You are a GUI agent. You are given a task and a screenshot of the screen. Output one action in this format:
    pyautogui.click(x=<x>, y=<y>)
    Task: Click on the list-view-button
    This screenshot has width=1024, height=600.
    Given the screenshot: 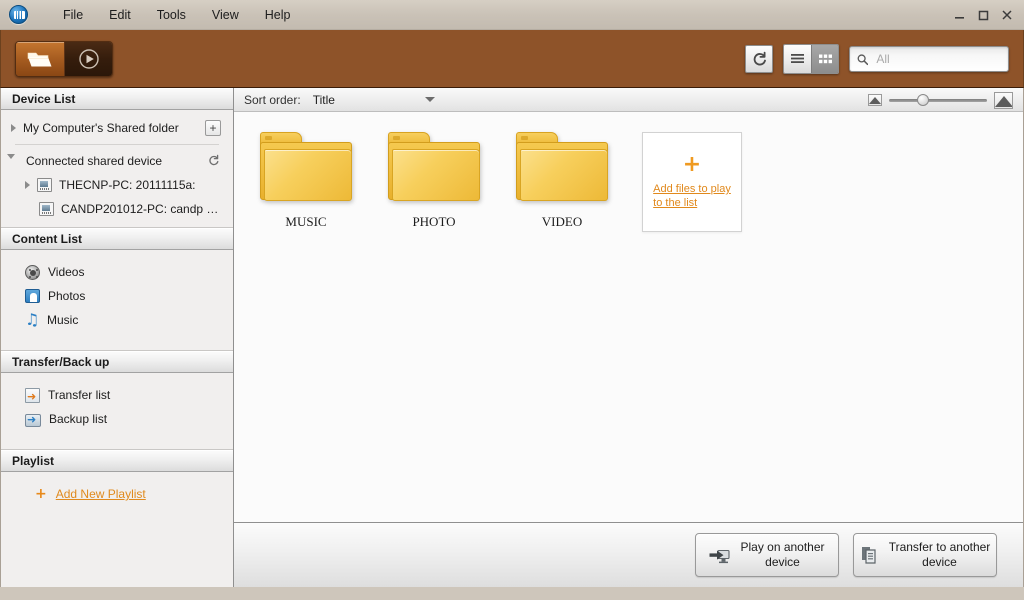 What is the action you would take?
    pyautogui.click(x=797, y=59)
    